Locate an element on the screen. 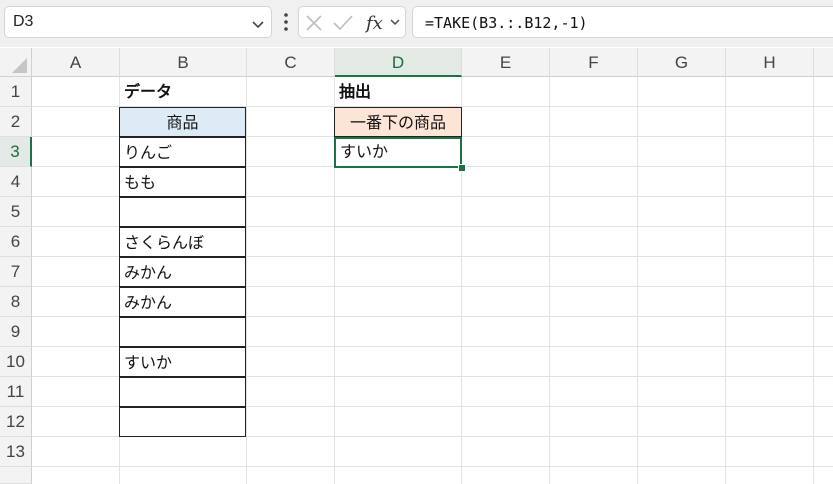 The width and height of the screenshot is (833, 484). row-header-3: 3 is located at coordinates (16, 152).